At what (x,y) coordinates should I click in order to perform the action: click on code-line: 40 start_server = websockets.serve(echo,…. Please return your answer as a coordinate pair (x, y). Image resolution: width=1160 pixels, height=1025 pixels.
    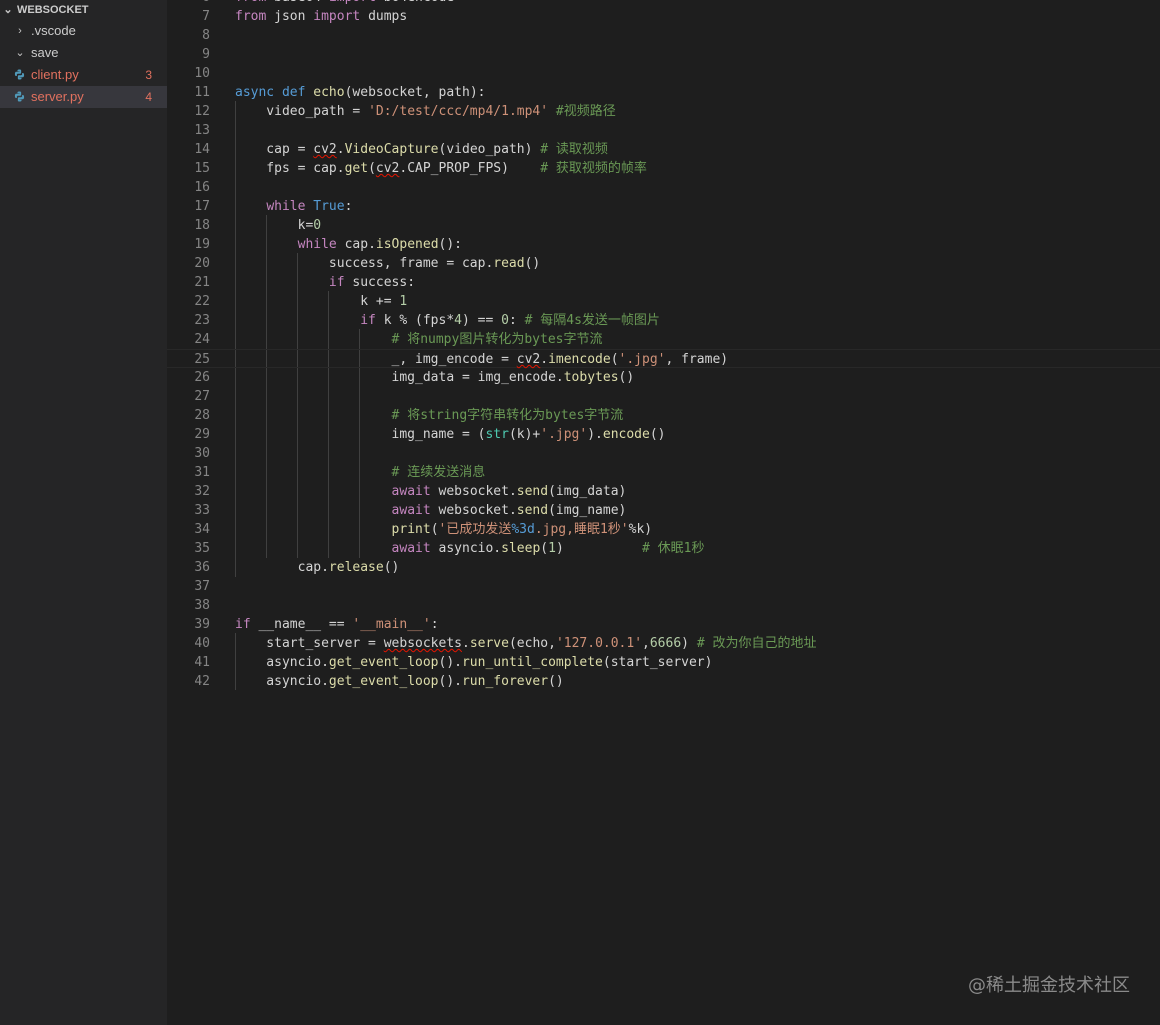
    Looking at the image, I should click on (663, 643).